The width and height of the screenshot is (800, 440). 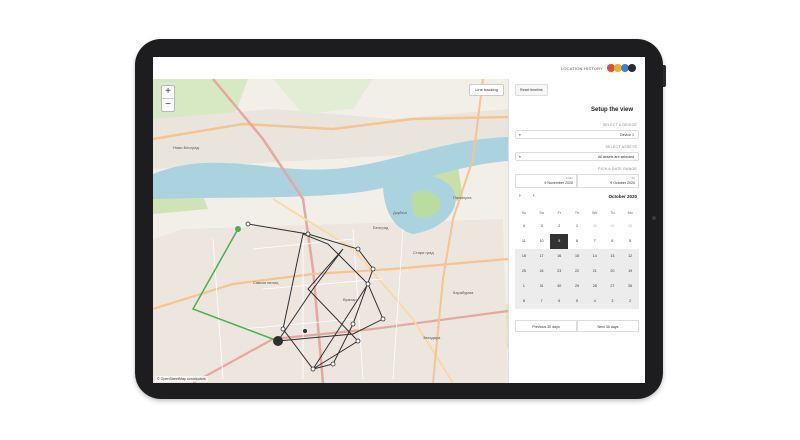 I want to click on next-30-days-button: Next 30 days, so click(x=608, y=326).